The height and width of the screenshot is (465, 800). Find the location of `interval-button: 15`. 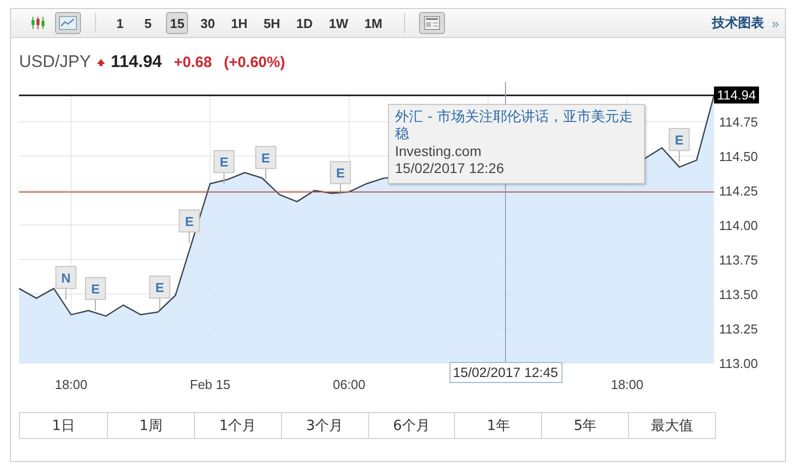

interval-button: 15 is located at coordinates (177, 23).